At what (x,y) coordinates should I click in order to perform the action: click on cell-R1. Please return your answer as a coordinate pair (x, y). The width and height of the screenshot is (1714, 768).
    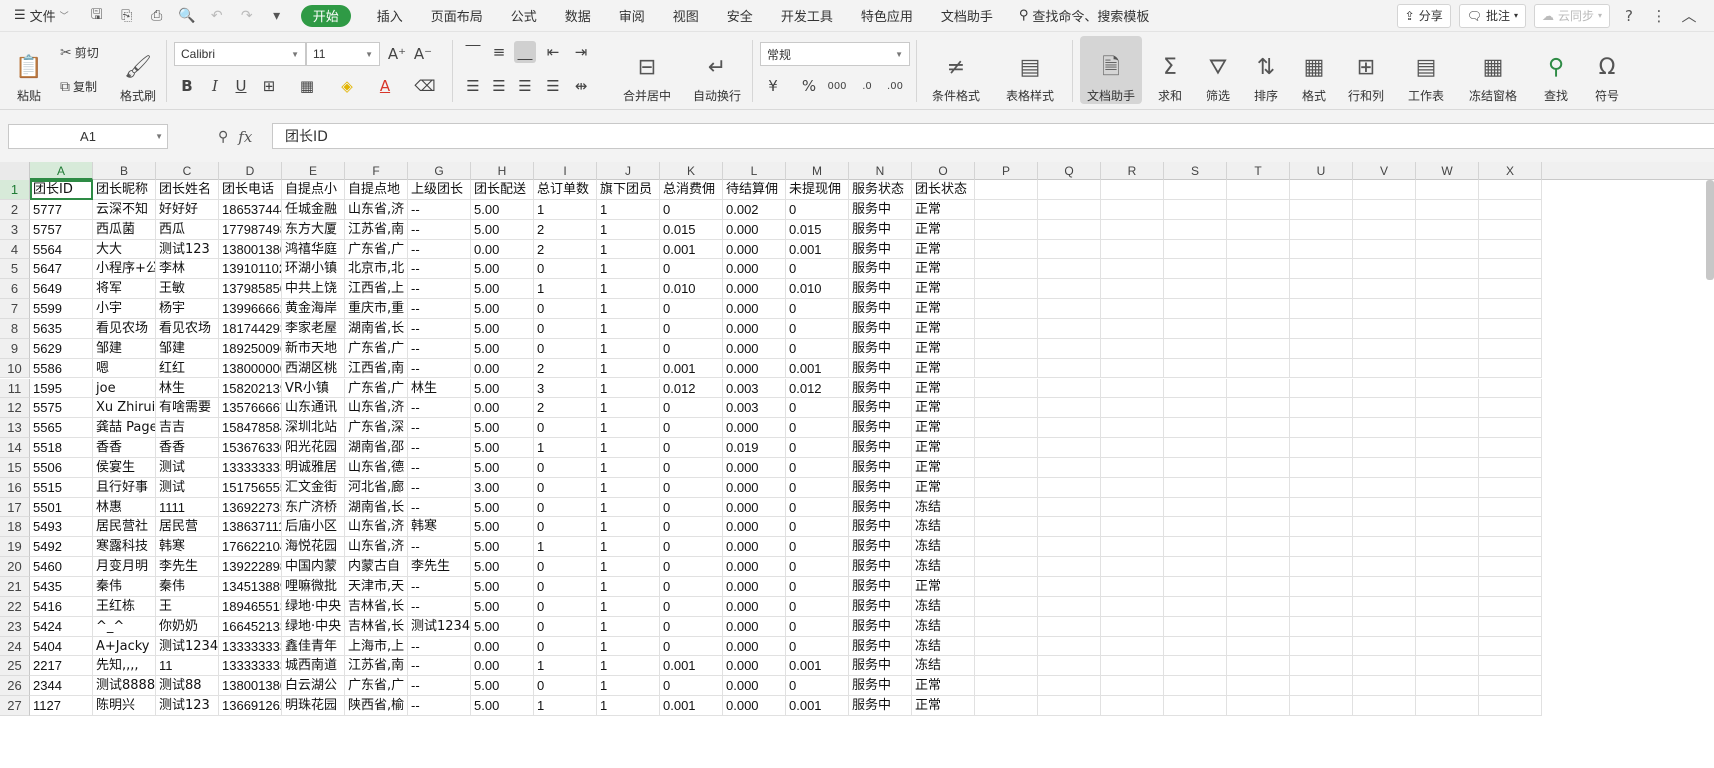
    Looking at the image, I should click on (1132, 190).